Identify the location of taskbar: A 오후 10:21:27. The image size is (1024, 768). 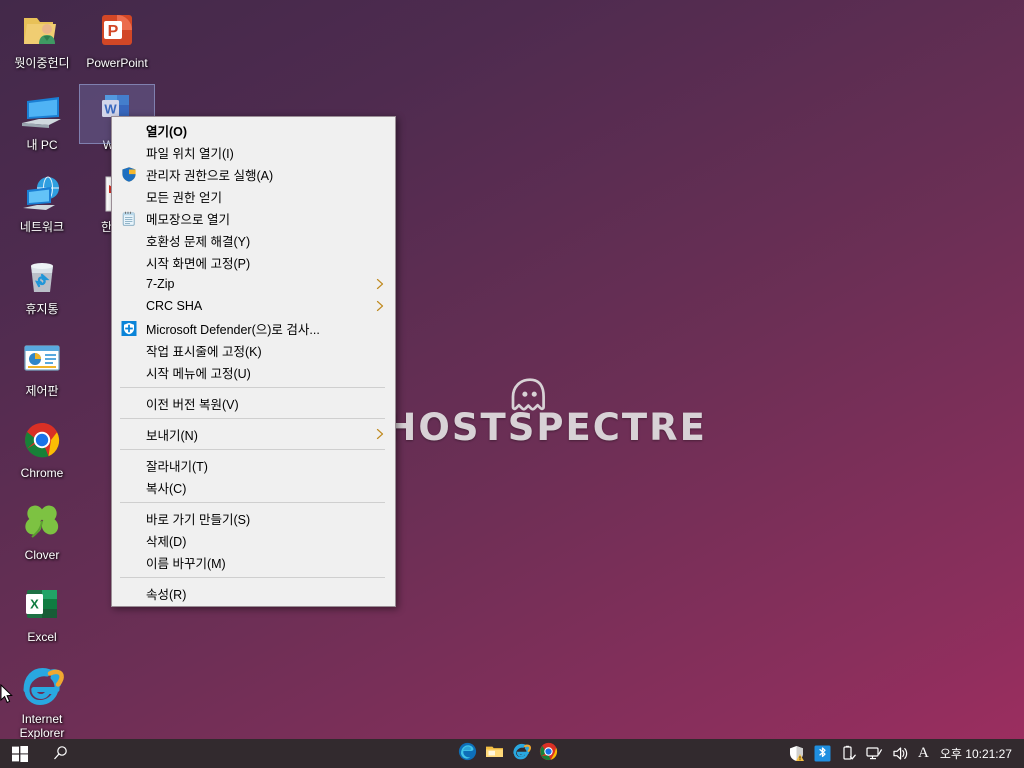
(512, 753).